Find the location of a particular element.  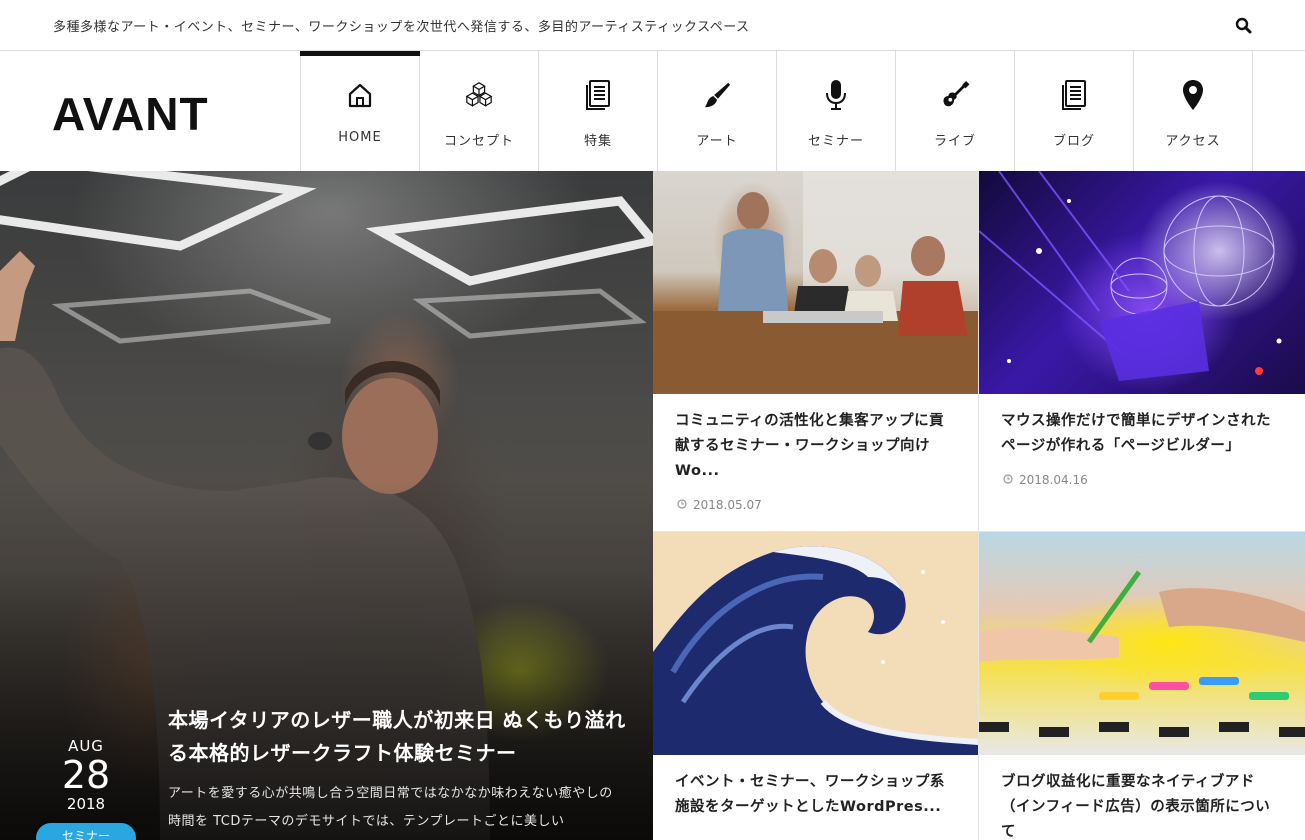

hero-date-day: 28 is located at coordinates (86, 775).